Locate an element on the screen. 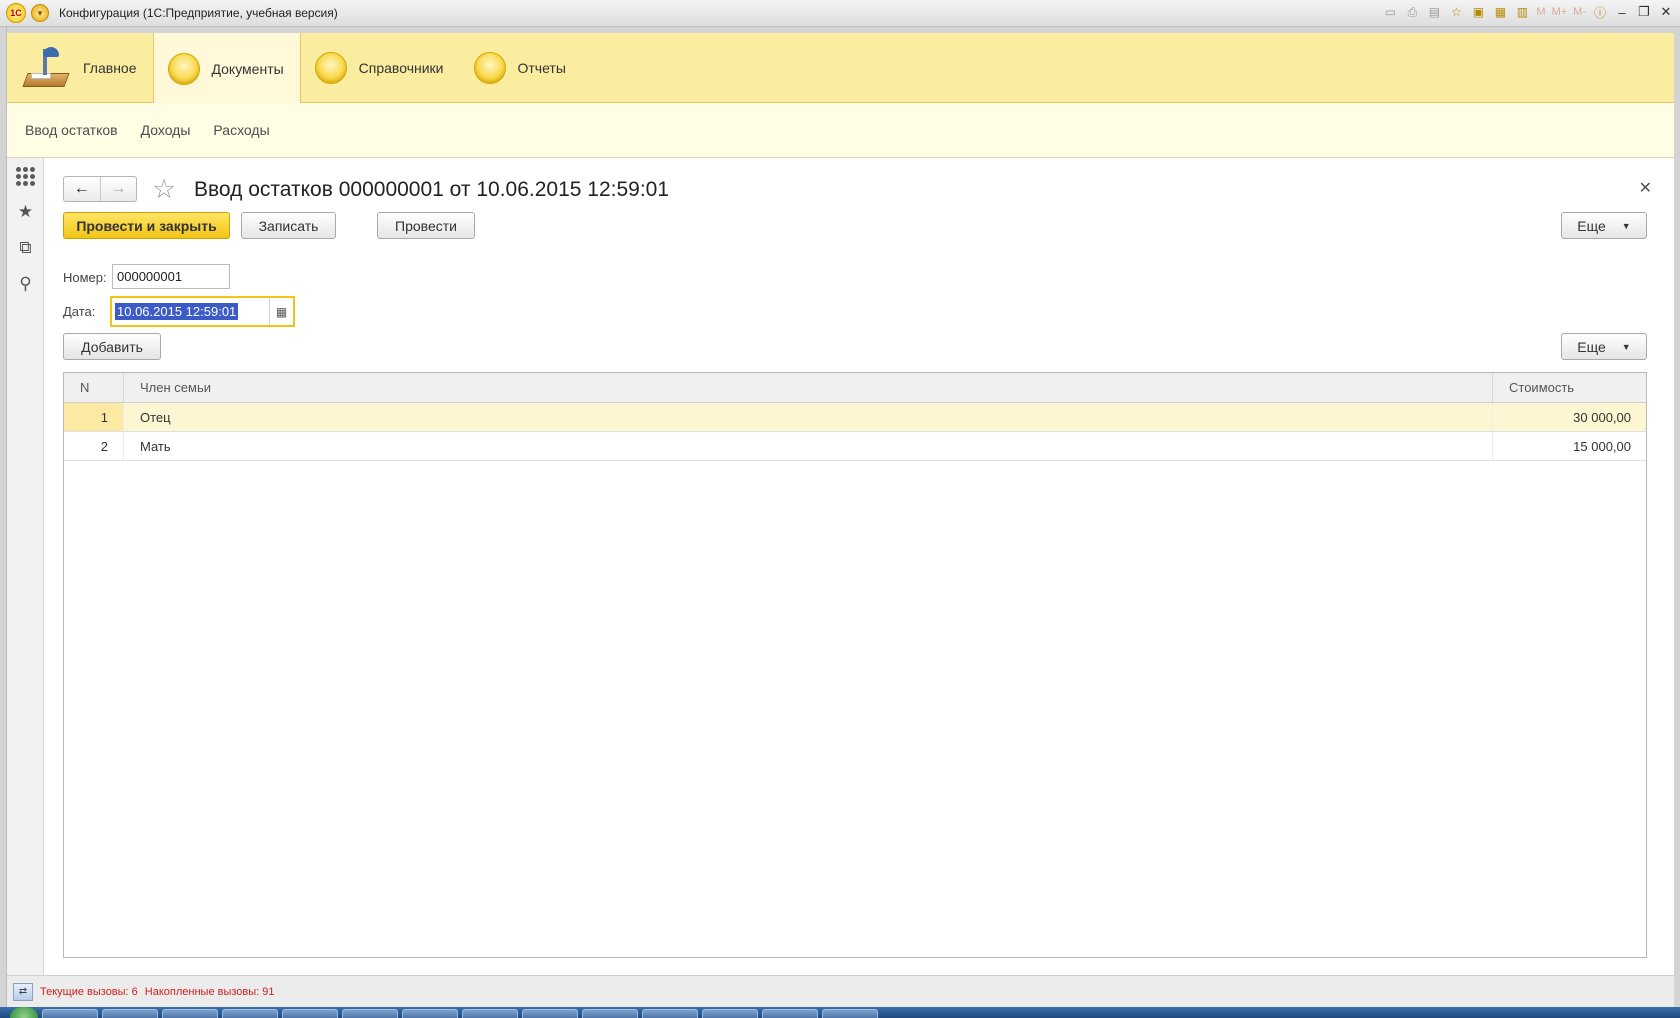 The image size is (1680, 1018). history-icon: ⧉ is located at coordinates (25, 248).